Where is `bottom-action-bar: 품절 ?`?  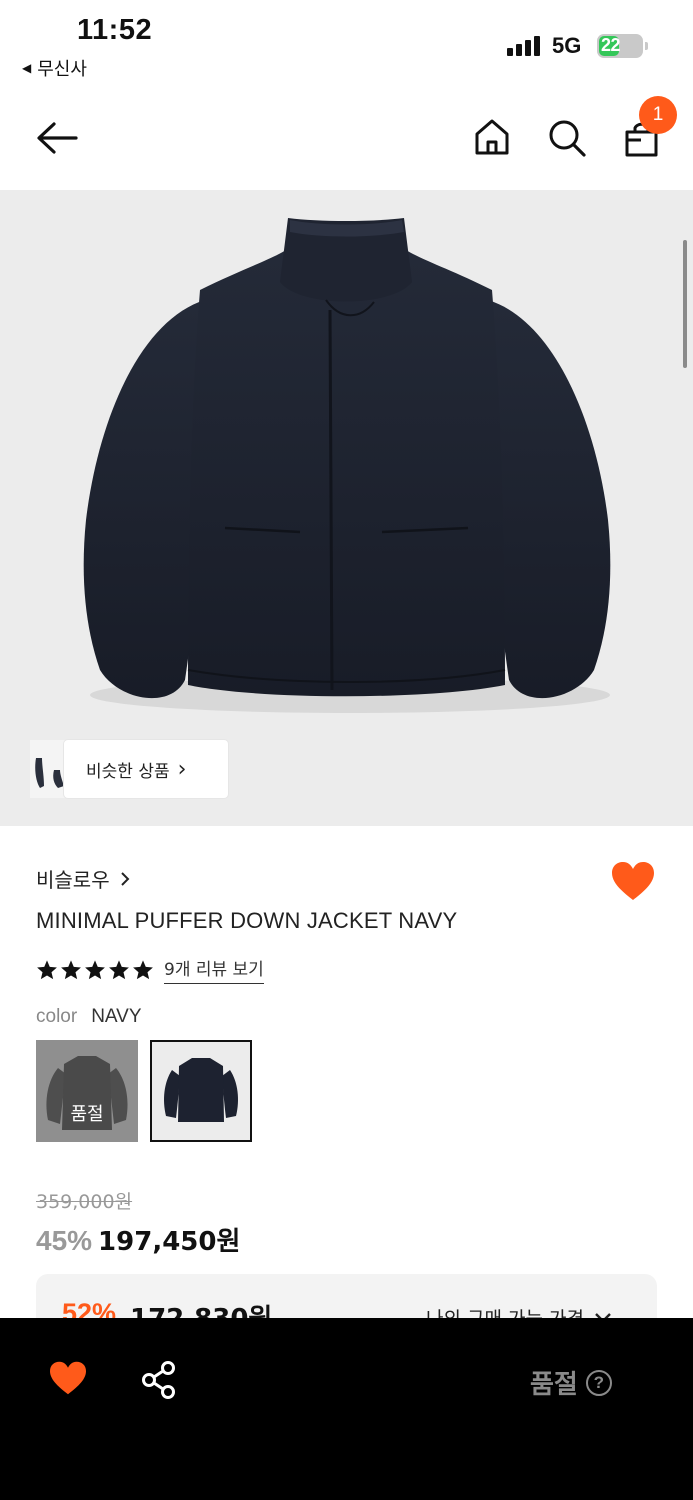
bottom-action-bar: 품절 ? is located at coordinates (346, 1409).